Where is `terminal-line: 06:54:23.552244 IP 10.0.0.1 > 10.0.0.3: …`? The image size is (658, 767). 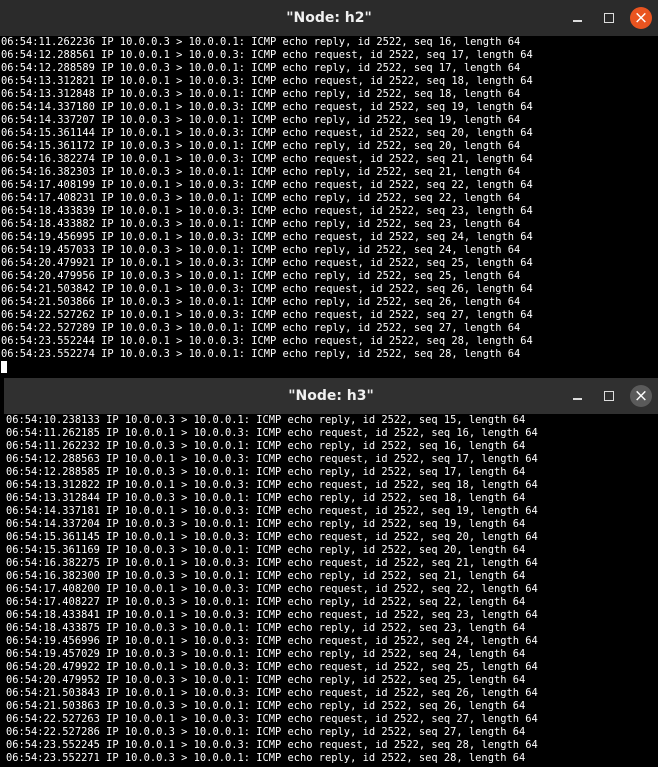 terminal-line: 06:54:23.552244 IP 10.0.0.1 > 10.0.0.3: … is located at coordinates (267, 341).